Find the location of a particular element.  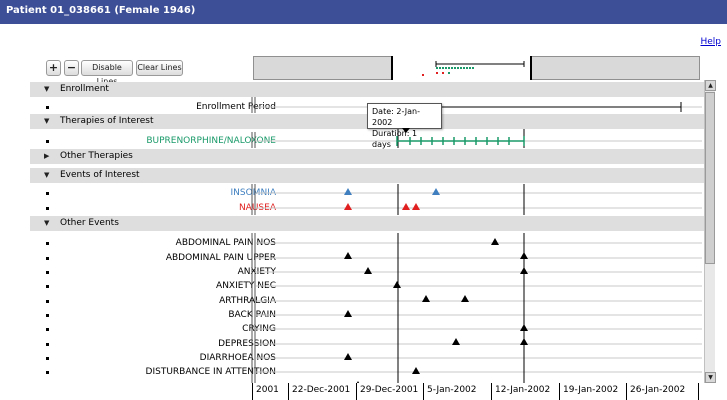

tooltip-pointer-icon is located at coordinates (406, 130).